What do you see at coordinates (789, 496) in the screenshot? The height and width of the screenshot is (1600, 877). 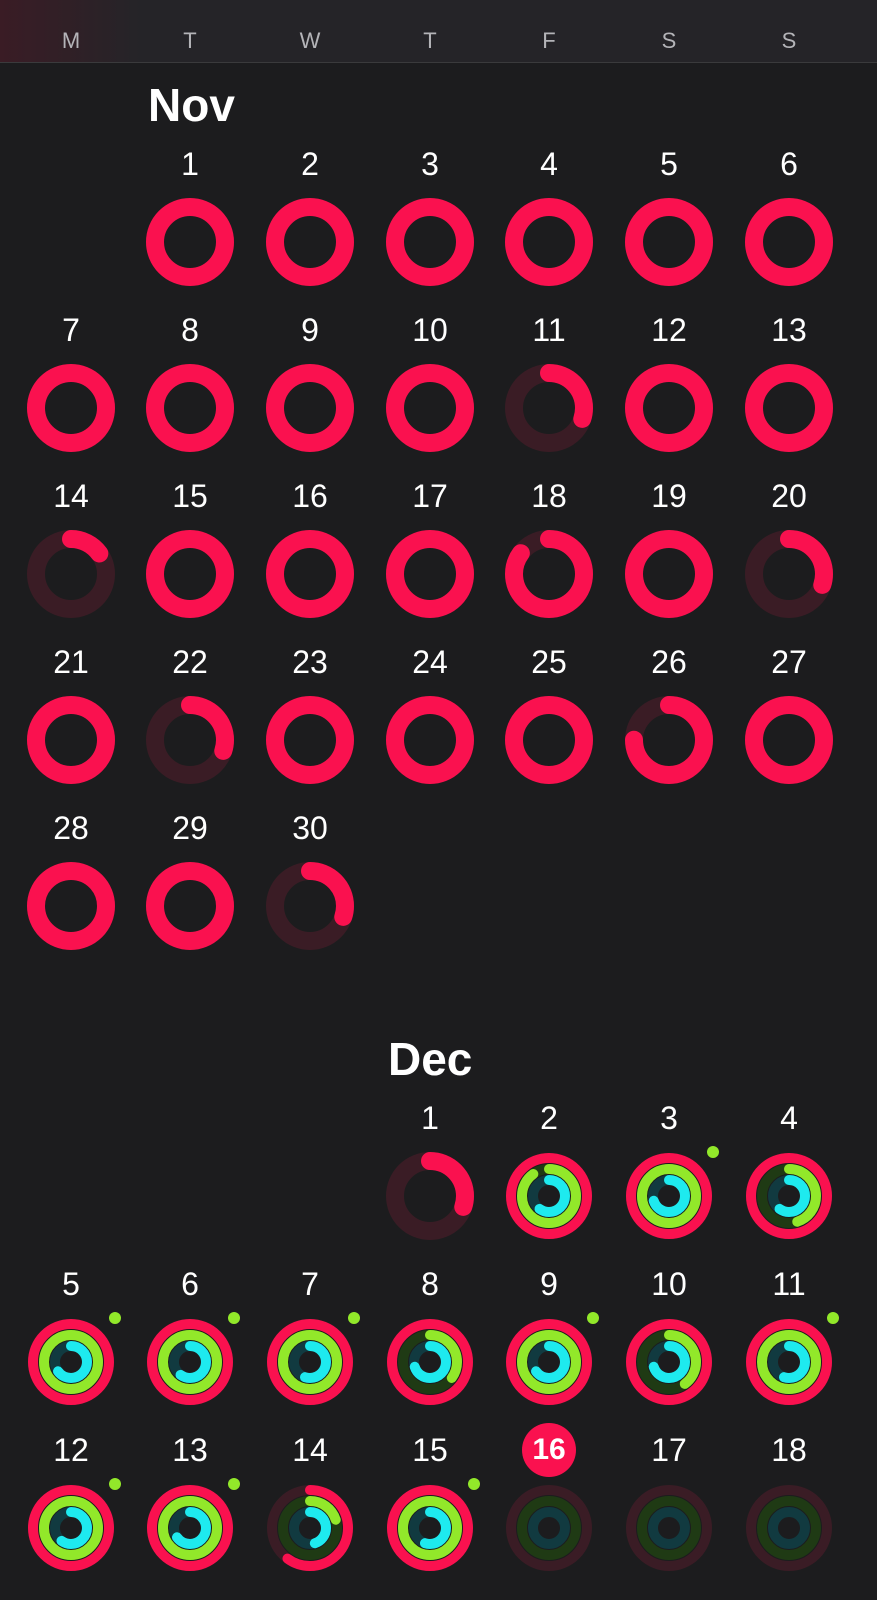 I see `day-number: 20` at bounding box center [789, 496].